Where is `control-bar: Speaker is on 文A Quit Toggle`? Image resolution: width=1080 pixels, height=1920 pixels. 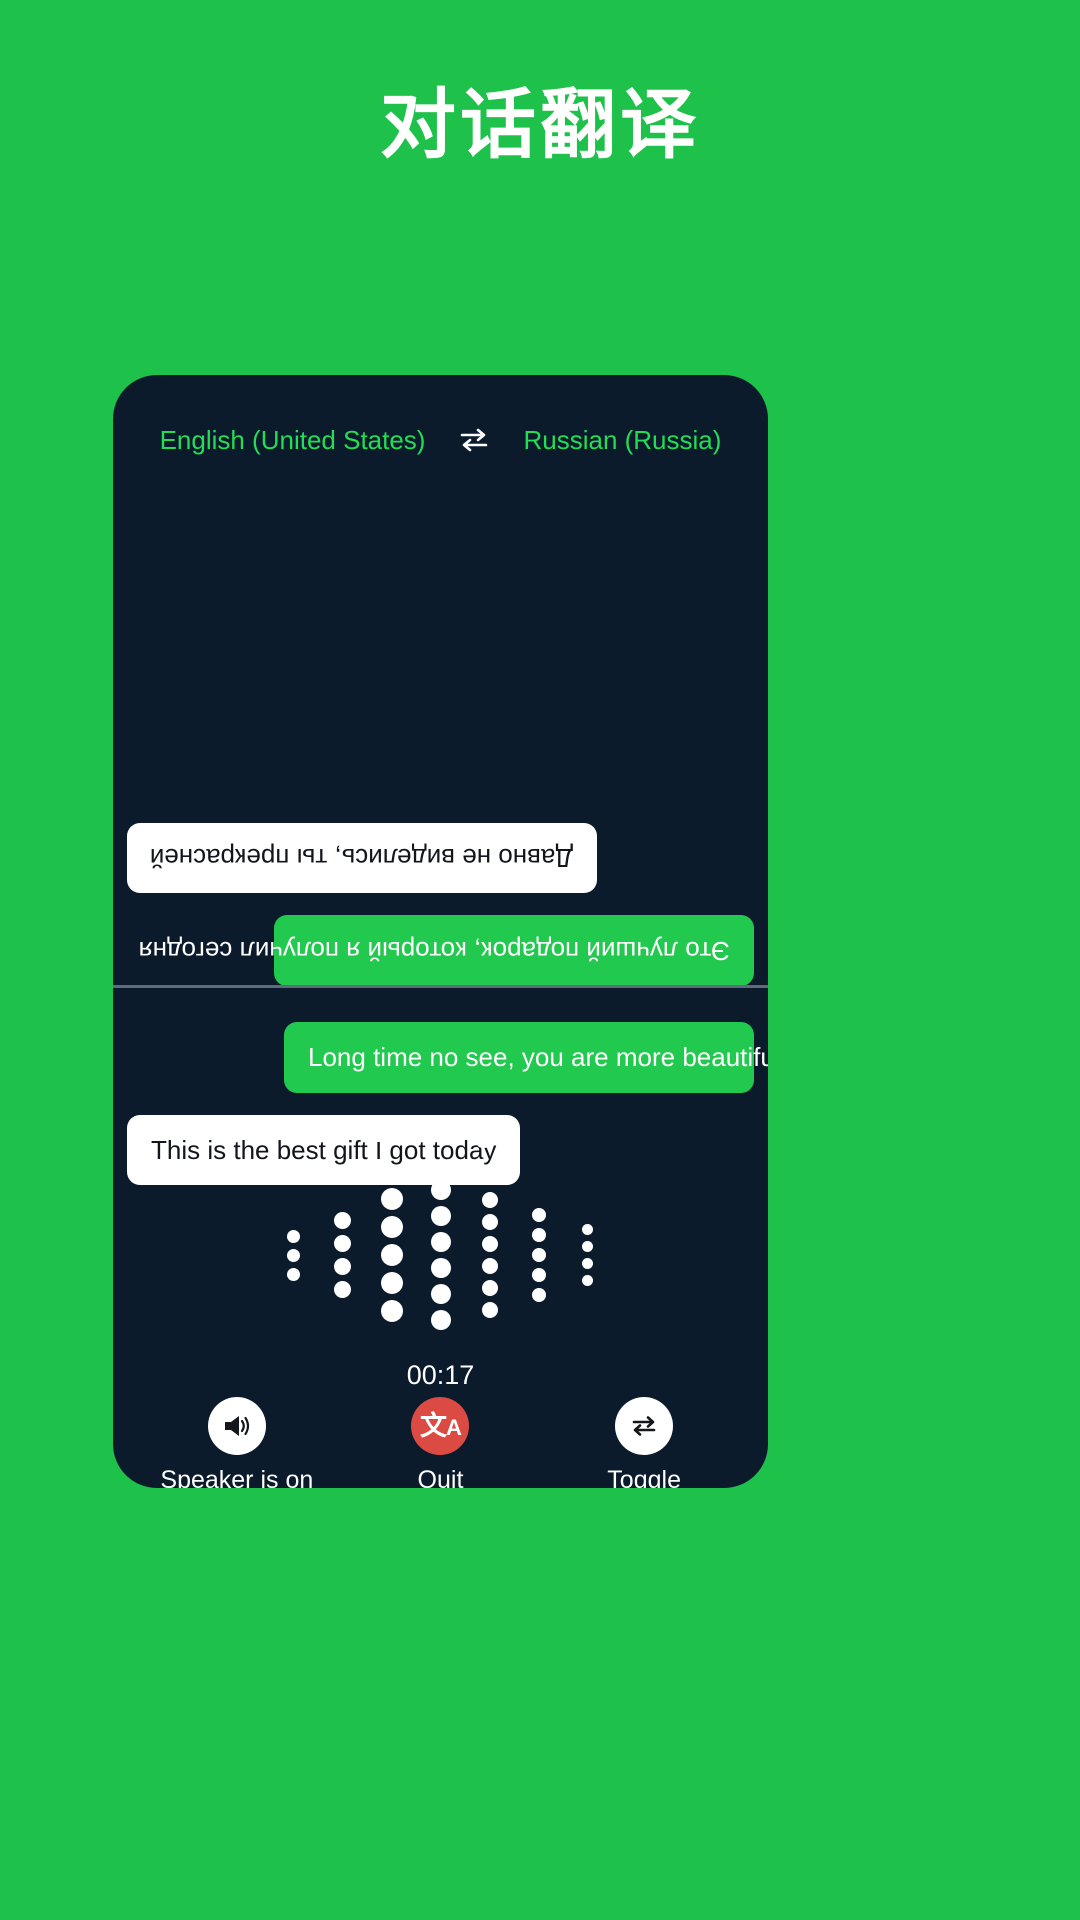
control-bar: Speaker is on 文A Quit Toggle is located at coordinates (440, 1442).